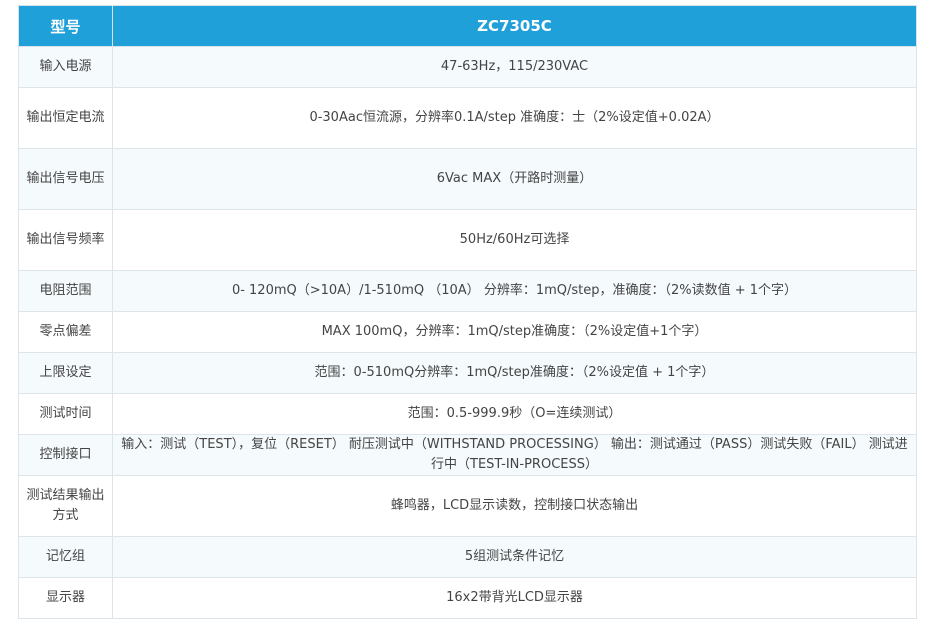  I want to click on table-row: 输出信号电压 6Vac MAX（开路时测量）, so click(467, 179).